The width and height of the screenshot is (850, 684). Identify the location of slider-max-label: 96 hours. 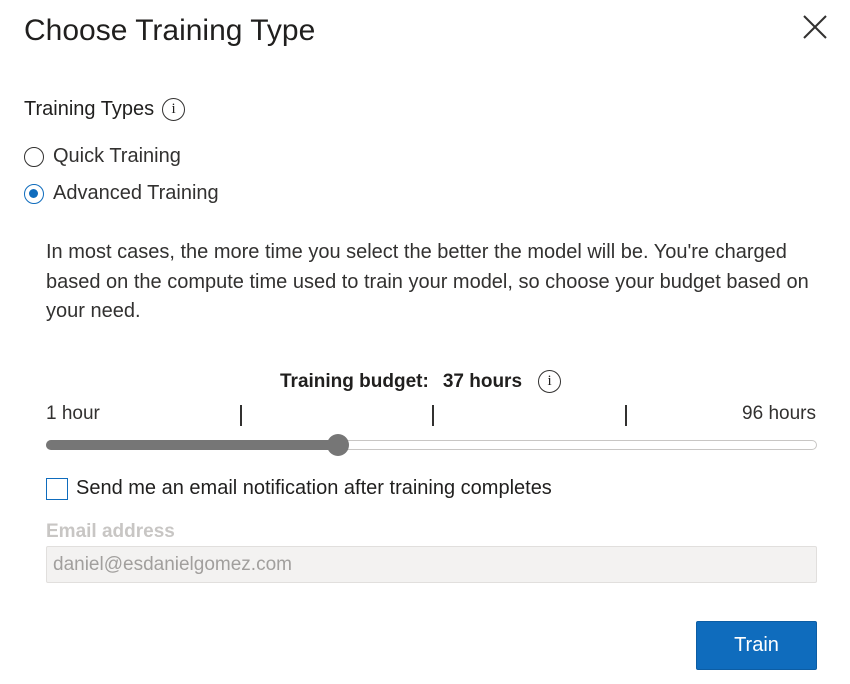
(779, 413).